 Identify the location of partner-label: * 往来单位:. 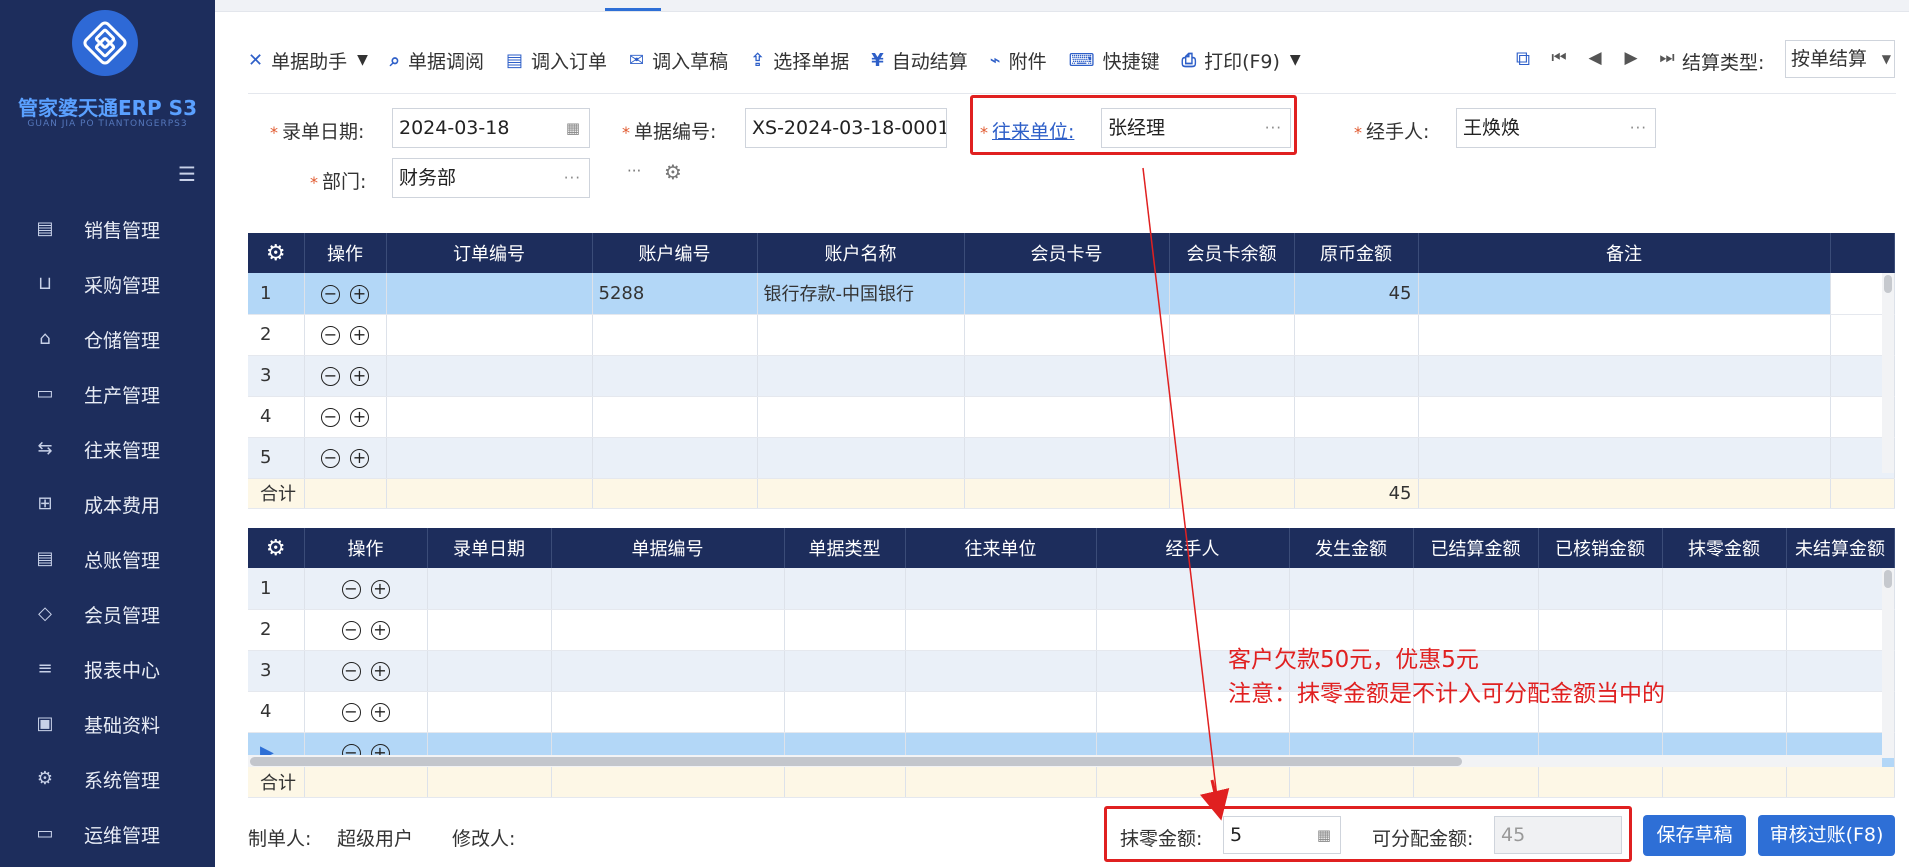
(1027, 130).